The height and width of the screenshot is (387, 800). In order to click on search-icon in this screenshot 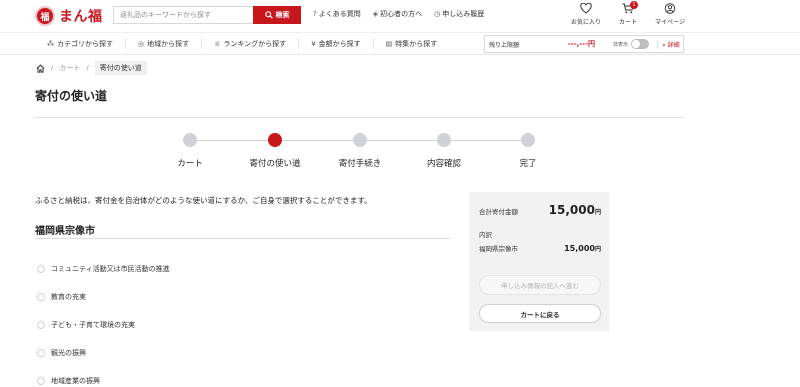, I will do `click(268, 15)`.